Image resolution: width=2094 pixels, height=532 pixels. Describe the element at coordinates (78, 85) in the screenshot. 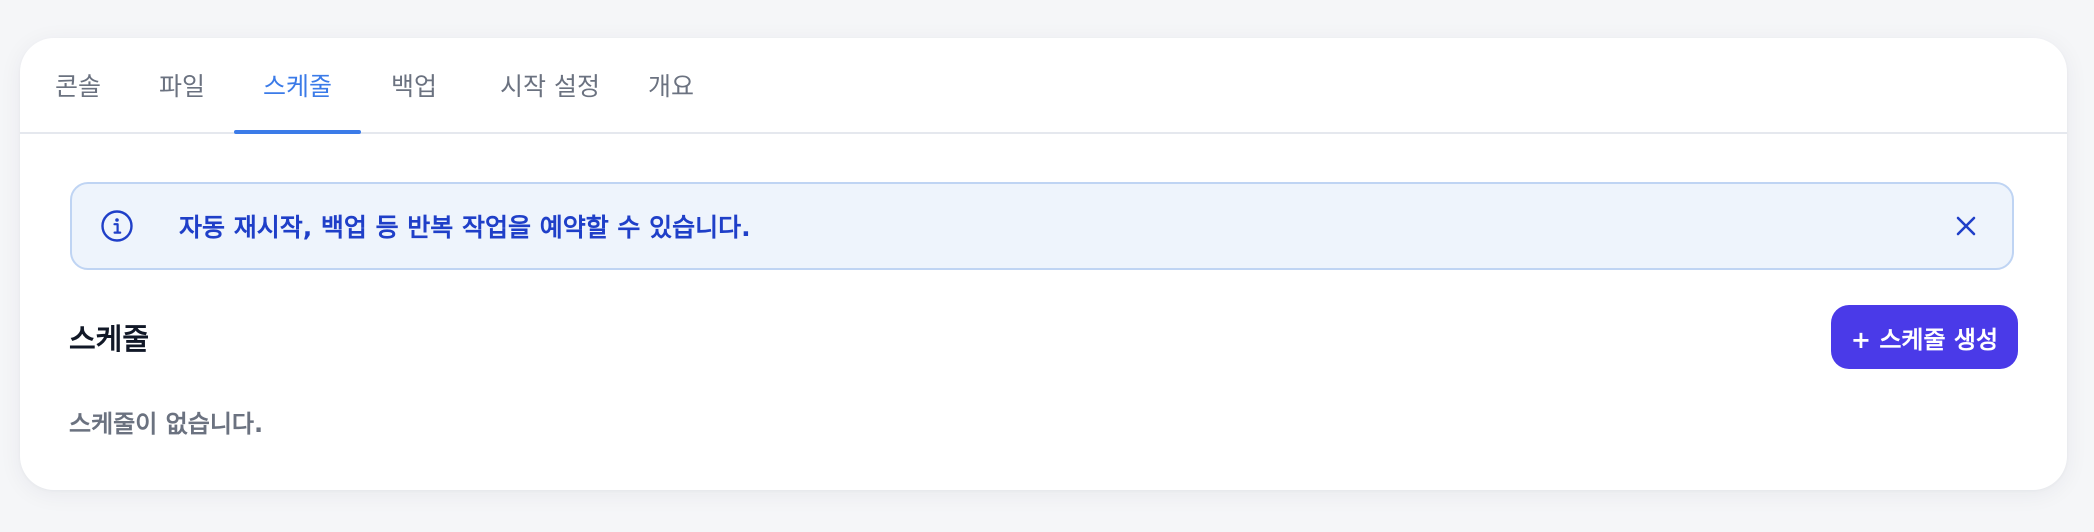

I see `tab-console: 콘솔` at that location.